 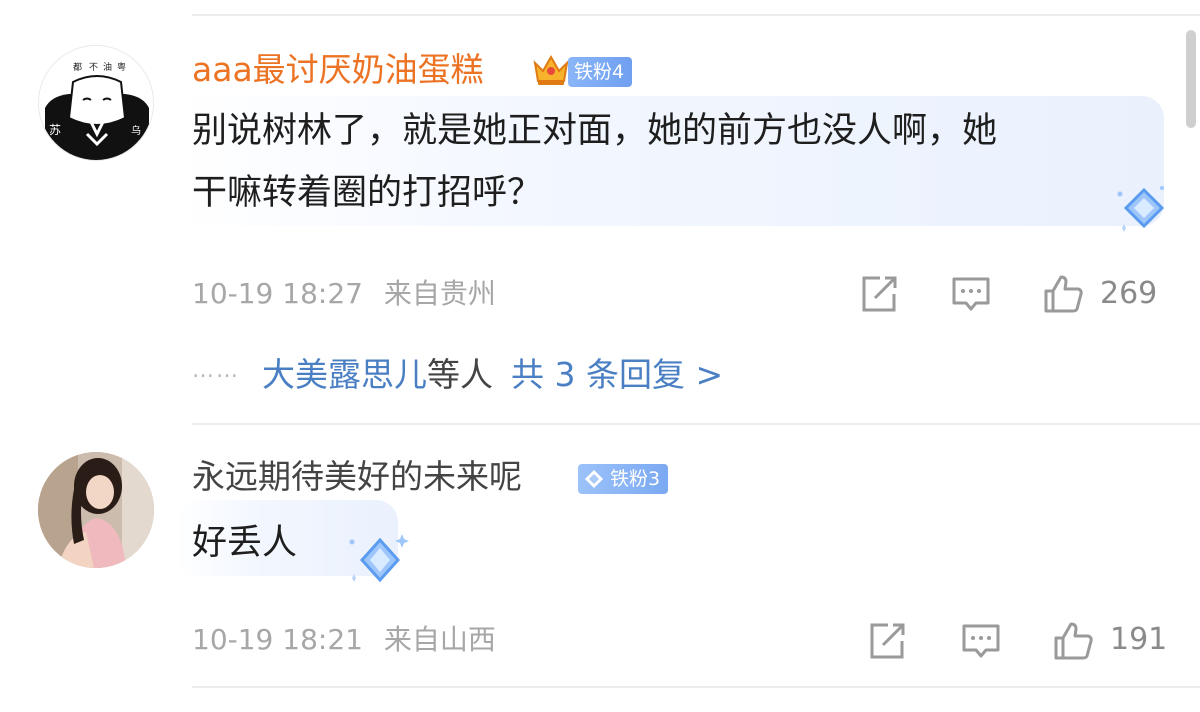 I want to click on reply-summary-link: …… 大美露思儿等人共 3 条回复 >, so click(x=457, y=375).